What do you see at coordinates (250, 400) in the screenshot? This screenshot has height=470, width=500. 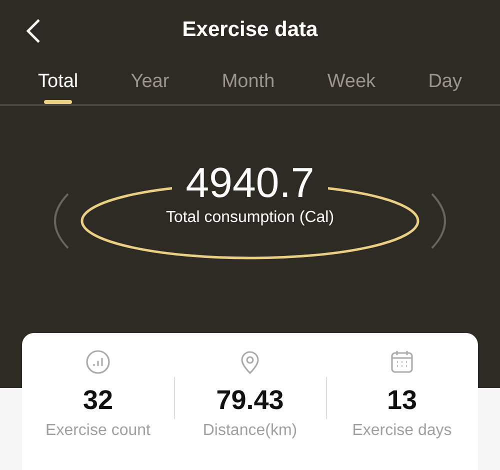 I see `stat-value: 79.43` at bounding box center [250, 400].